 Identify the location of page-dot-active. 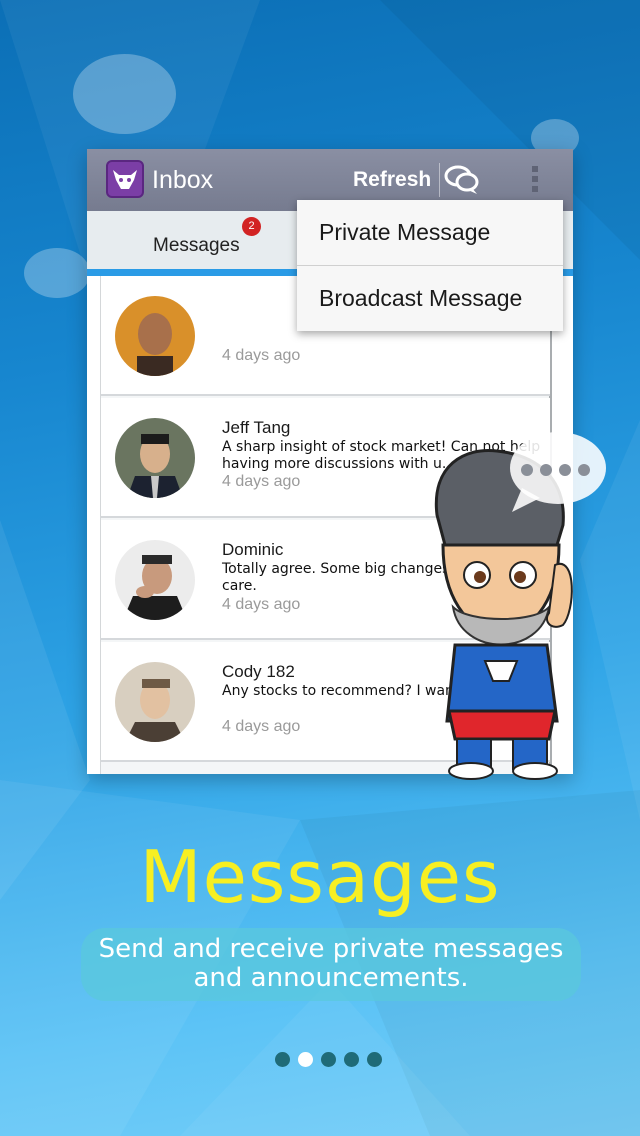
(305, 1059).